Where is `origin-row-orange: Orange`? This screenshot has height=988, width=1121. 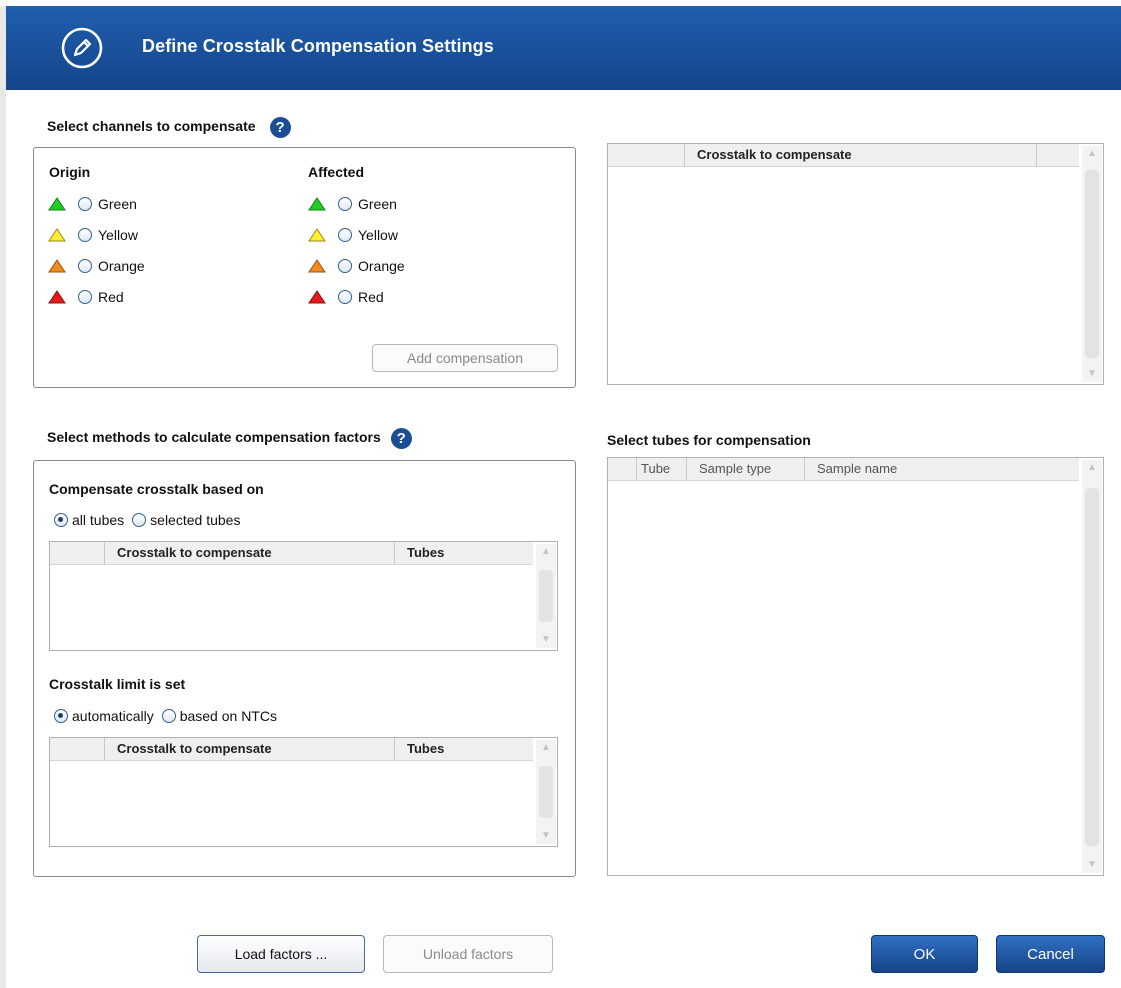
origin-row-orange: Orange is located at coordinates (96, 266).